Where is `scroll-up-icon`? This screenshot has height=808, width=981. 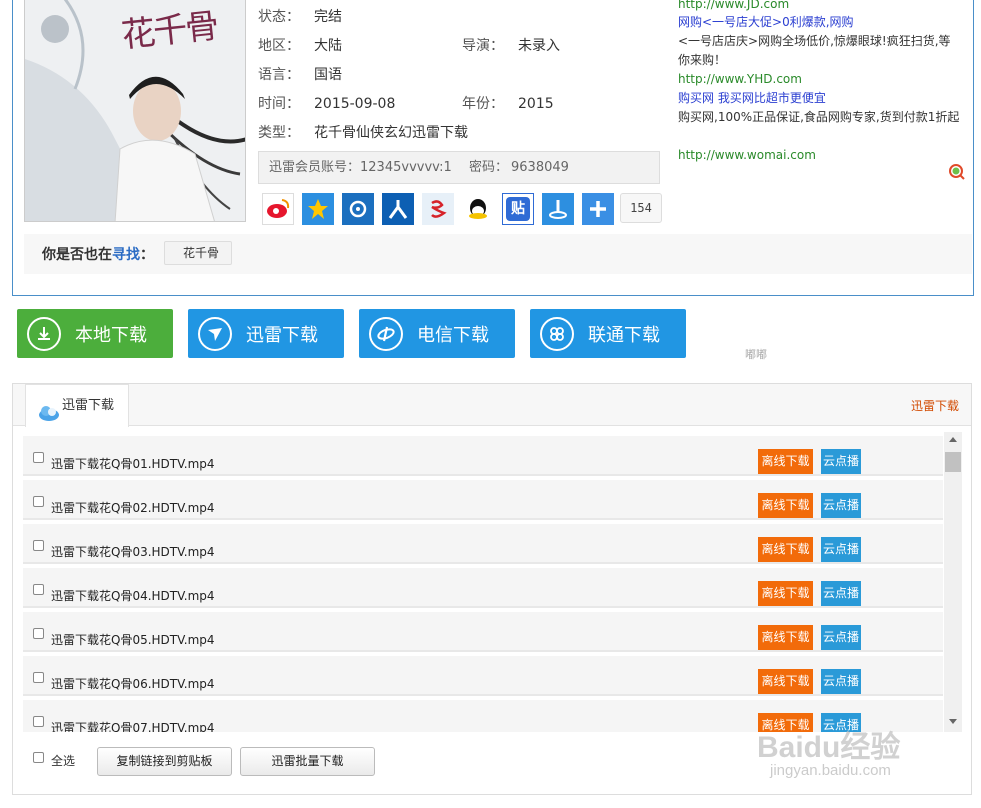 scroll-up-icon is located at coordinates (953, 439).